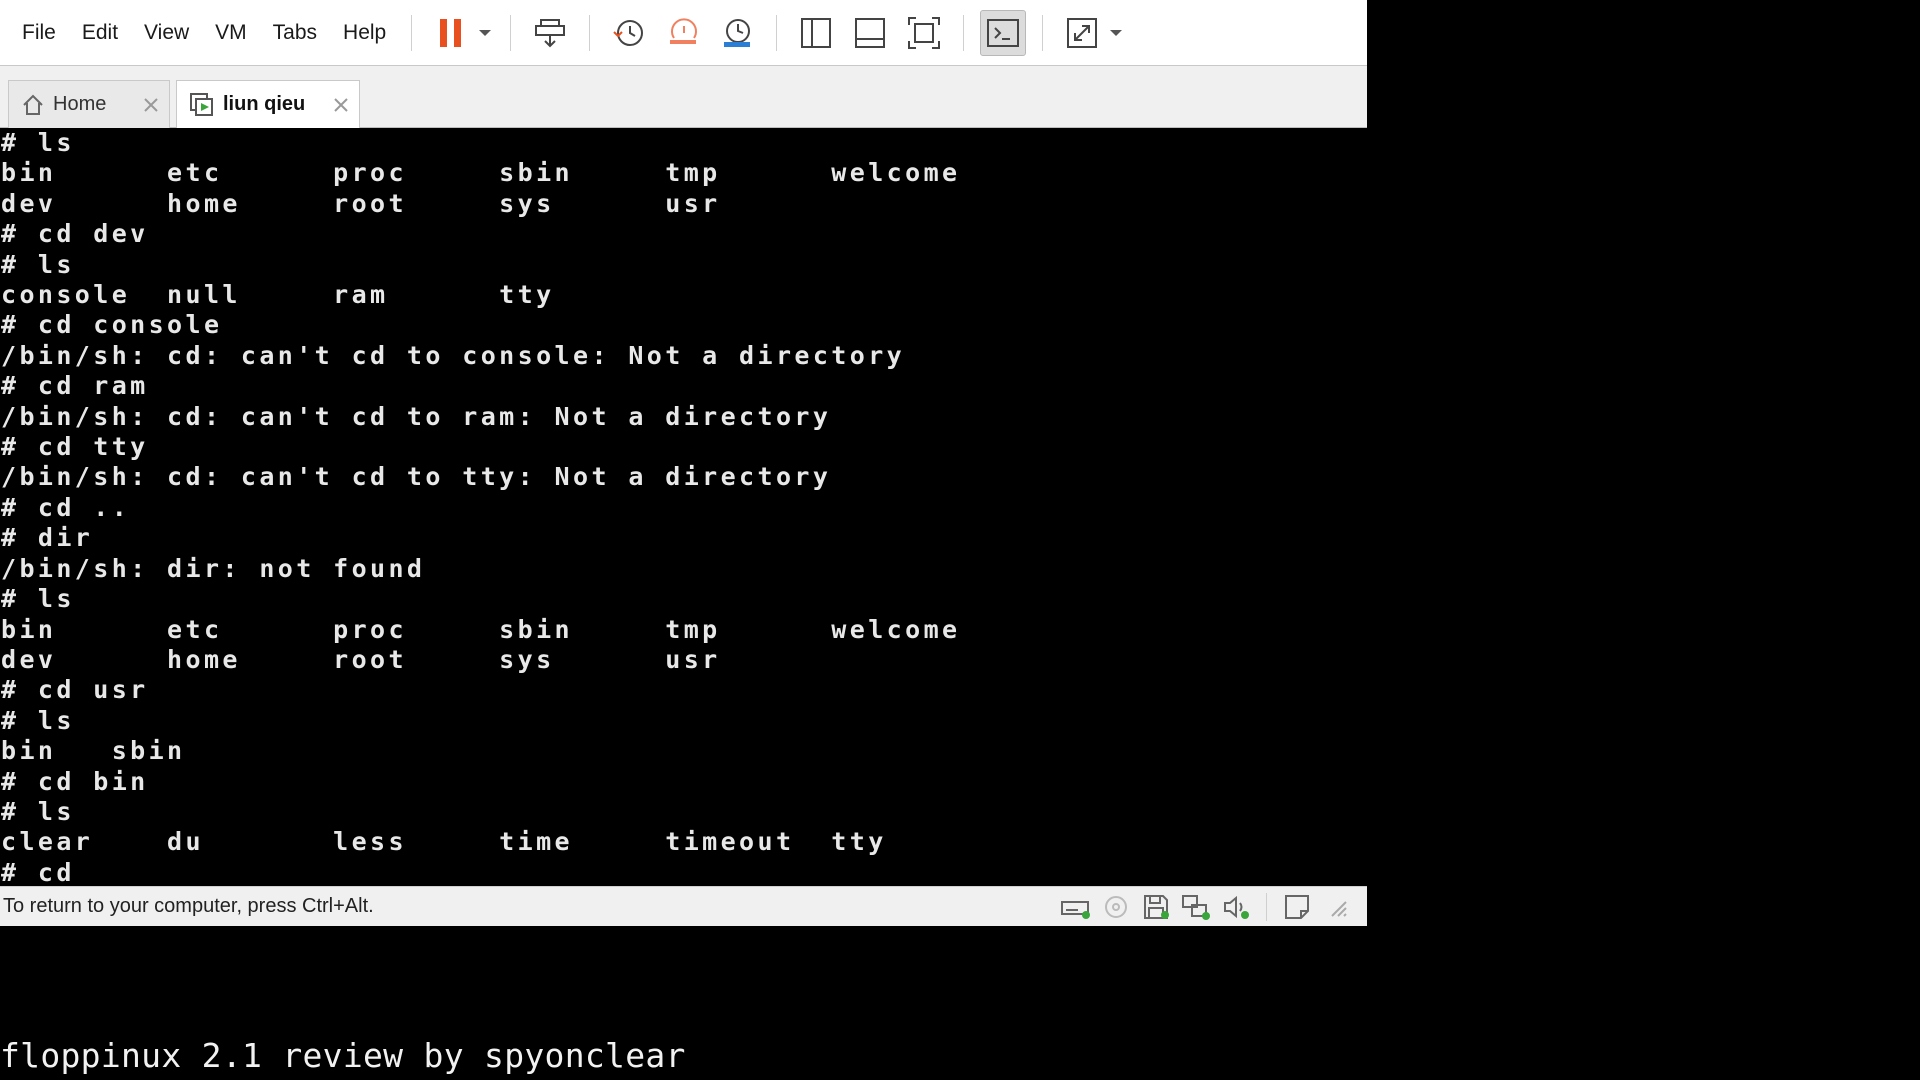  I want to click on snapshot-manager-icon, so click(737, 32).